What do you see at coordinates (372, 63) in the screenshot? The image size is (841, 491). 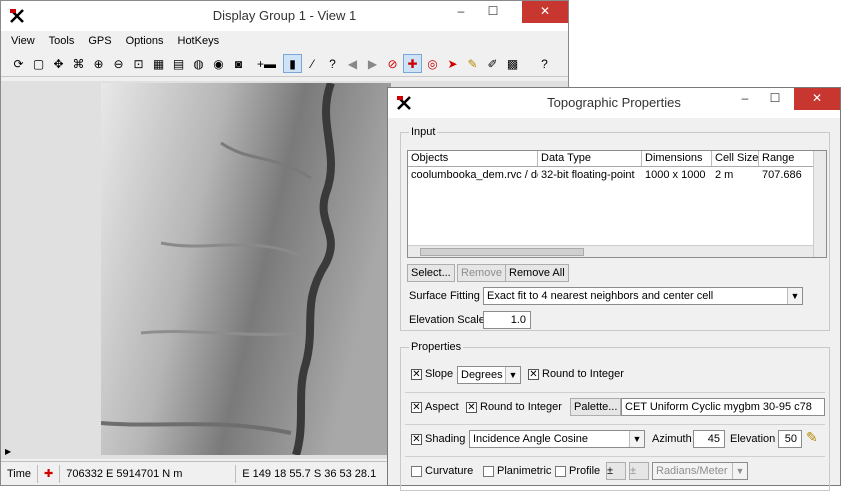 I see `forward-icon: ▶` at bounding box center [372, 63].